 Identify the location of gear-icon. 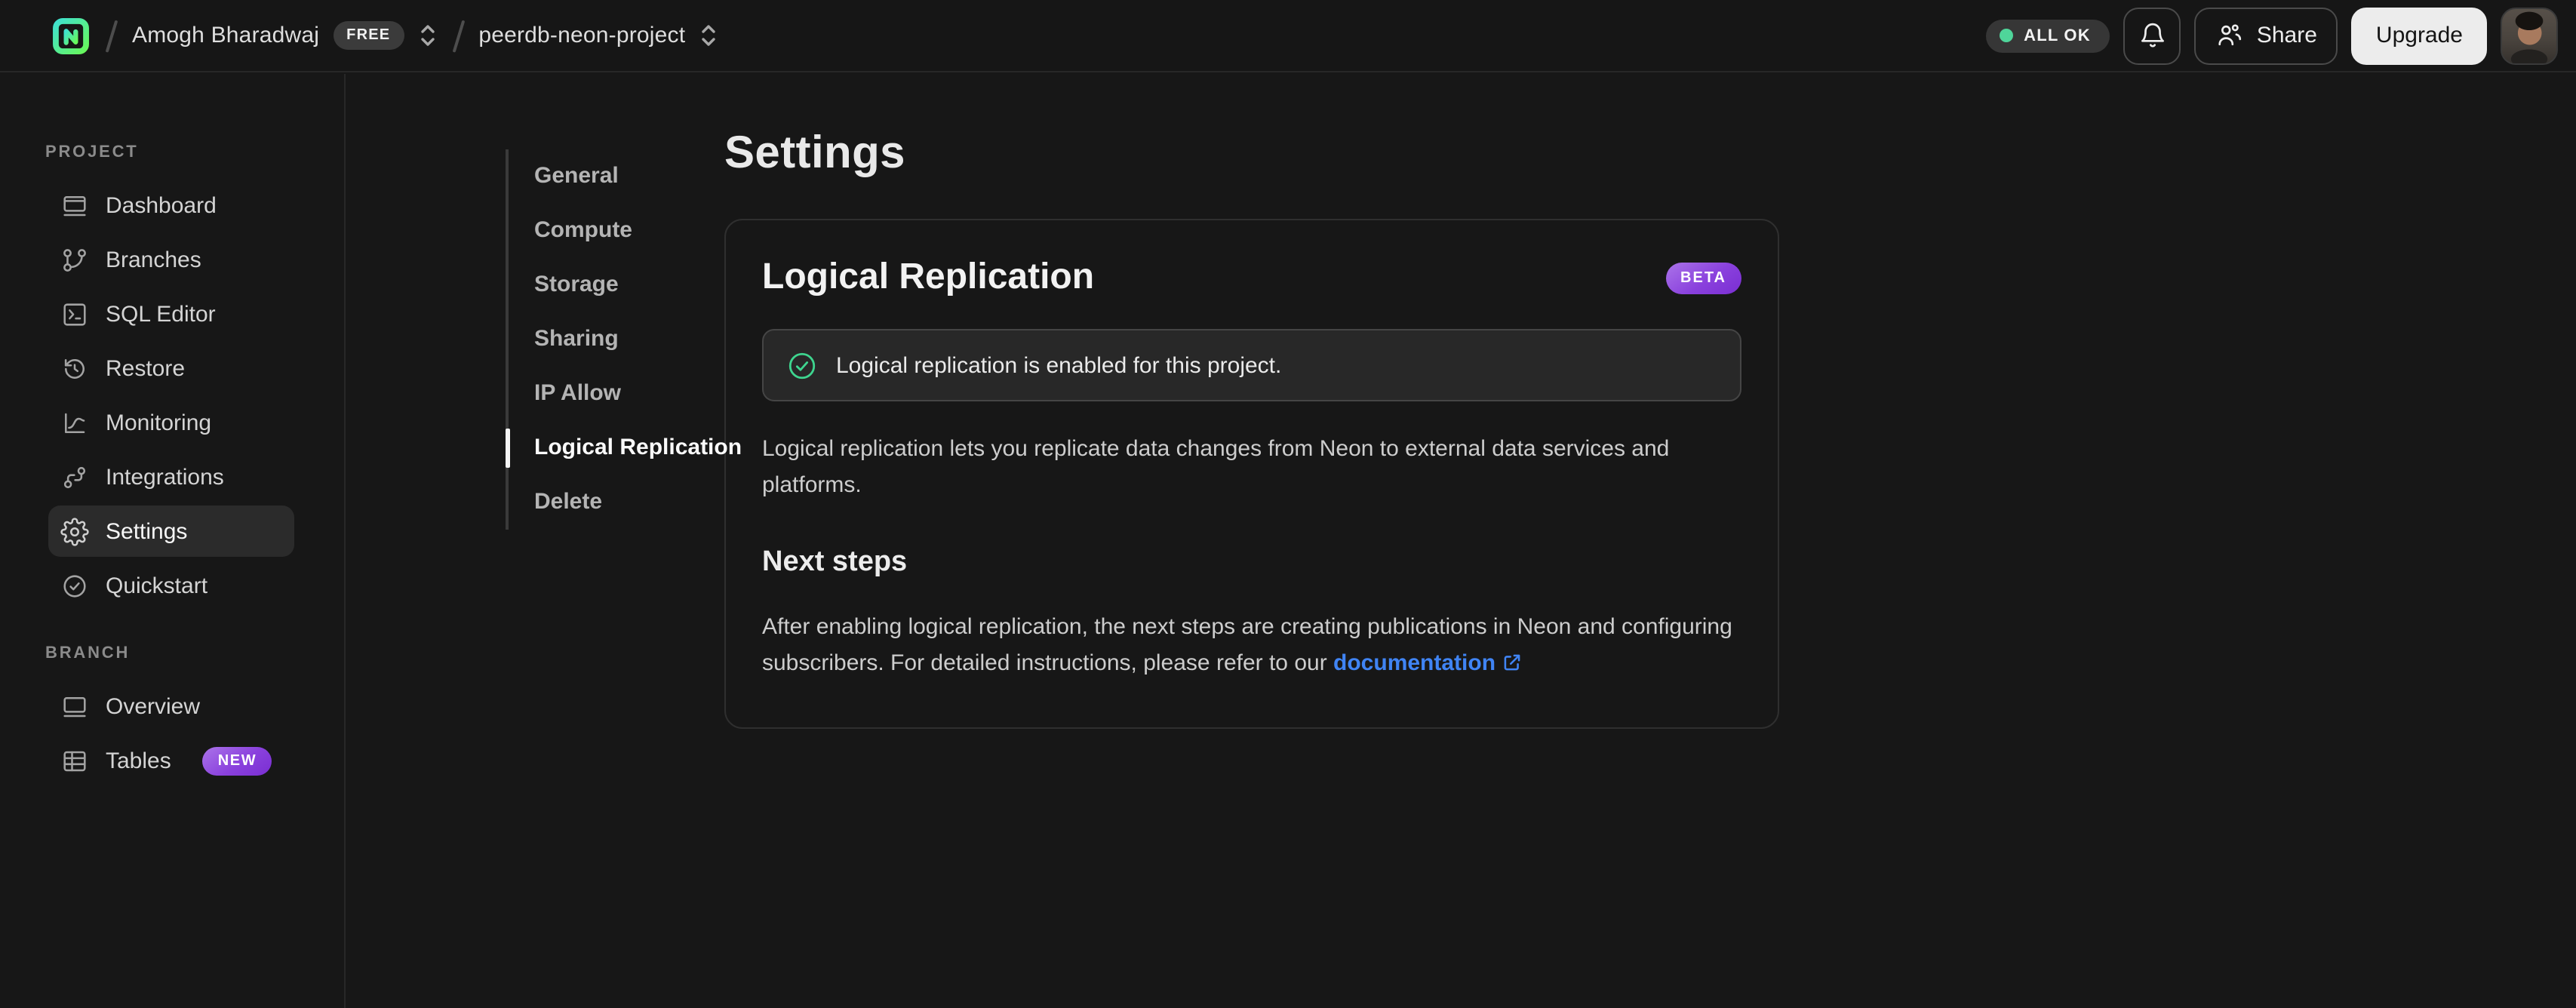
(74, 531).